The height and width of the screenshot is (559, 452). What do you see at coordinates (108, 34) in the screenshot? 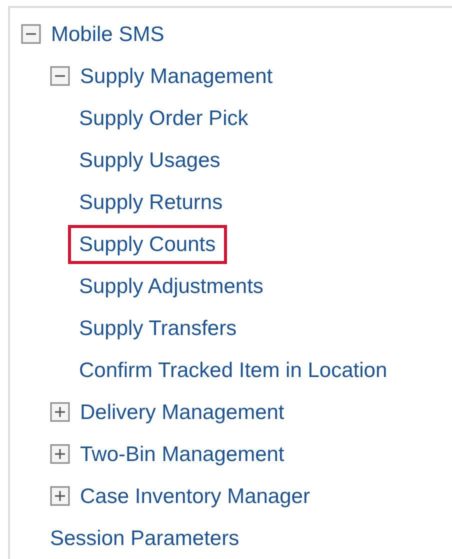
I see `tree-item-link: Mobile SMS` at bounding box center [108, 34].